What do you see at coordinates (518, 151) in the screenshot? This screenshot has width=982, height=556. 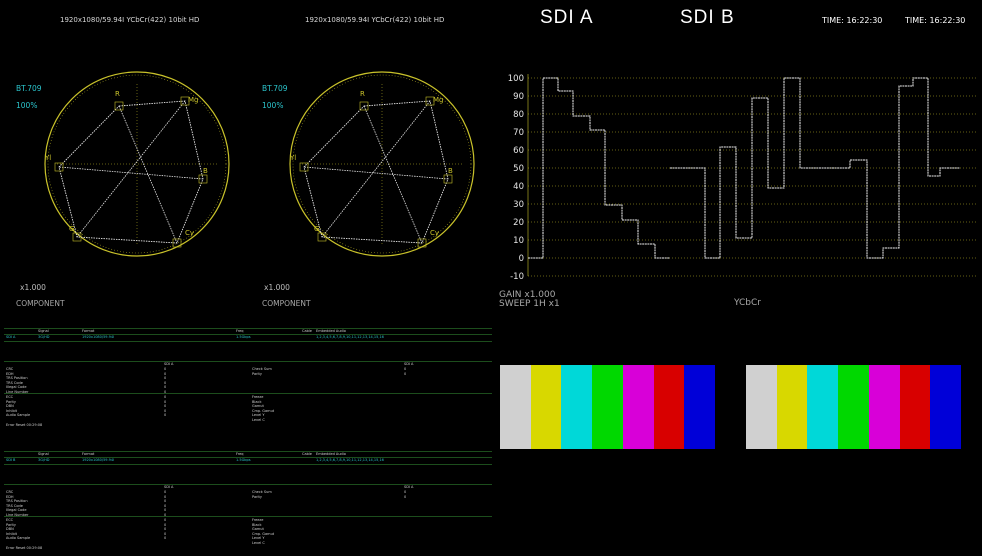 I see `waveform-scale-label: 60` at bounding box center [518, 151].